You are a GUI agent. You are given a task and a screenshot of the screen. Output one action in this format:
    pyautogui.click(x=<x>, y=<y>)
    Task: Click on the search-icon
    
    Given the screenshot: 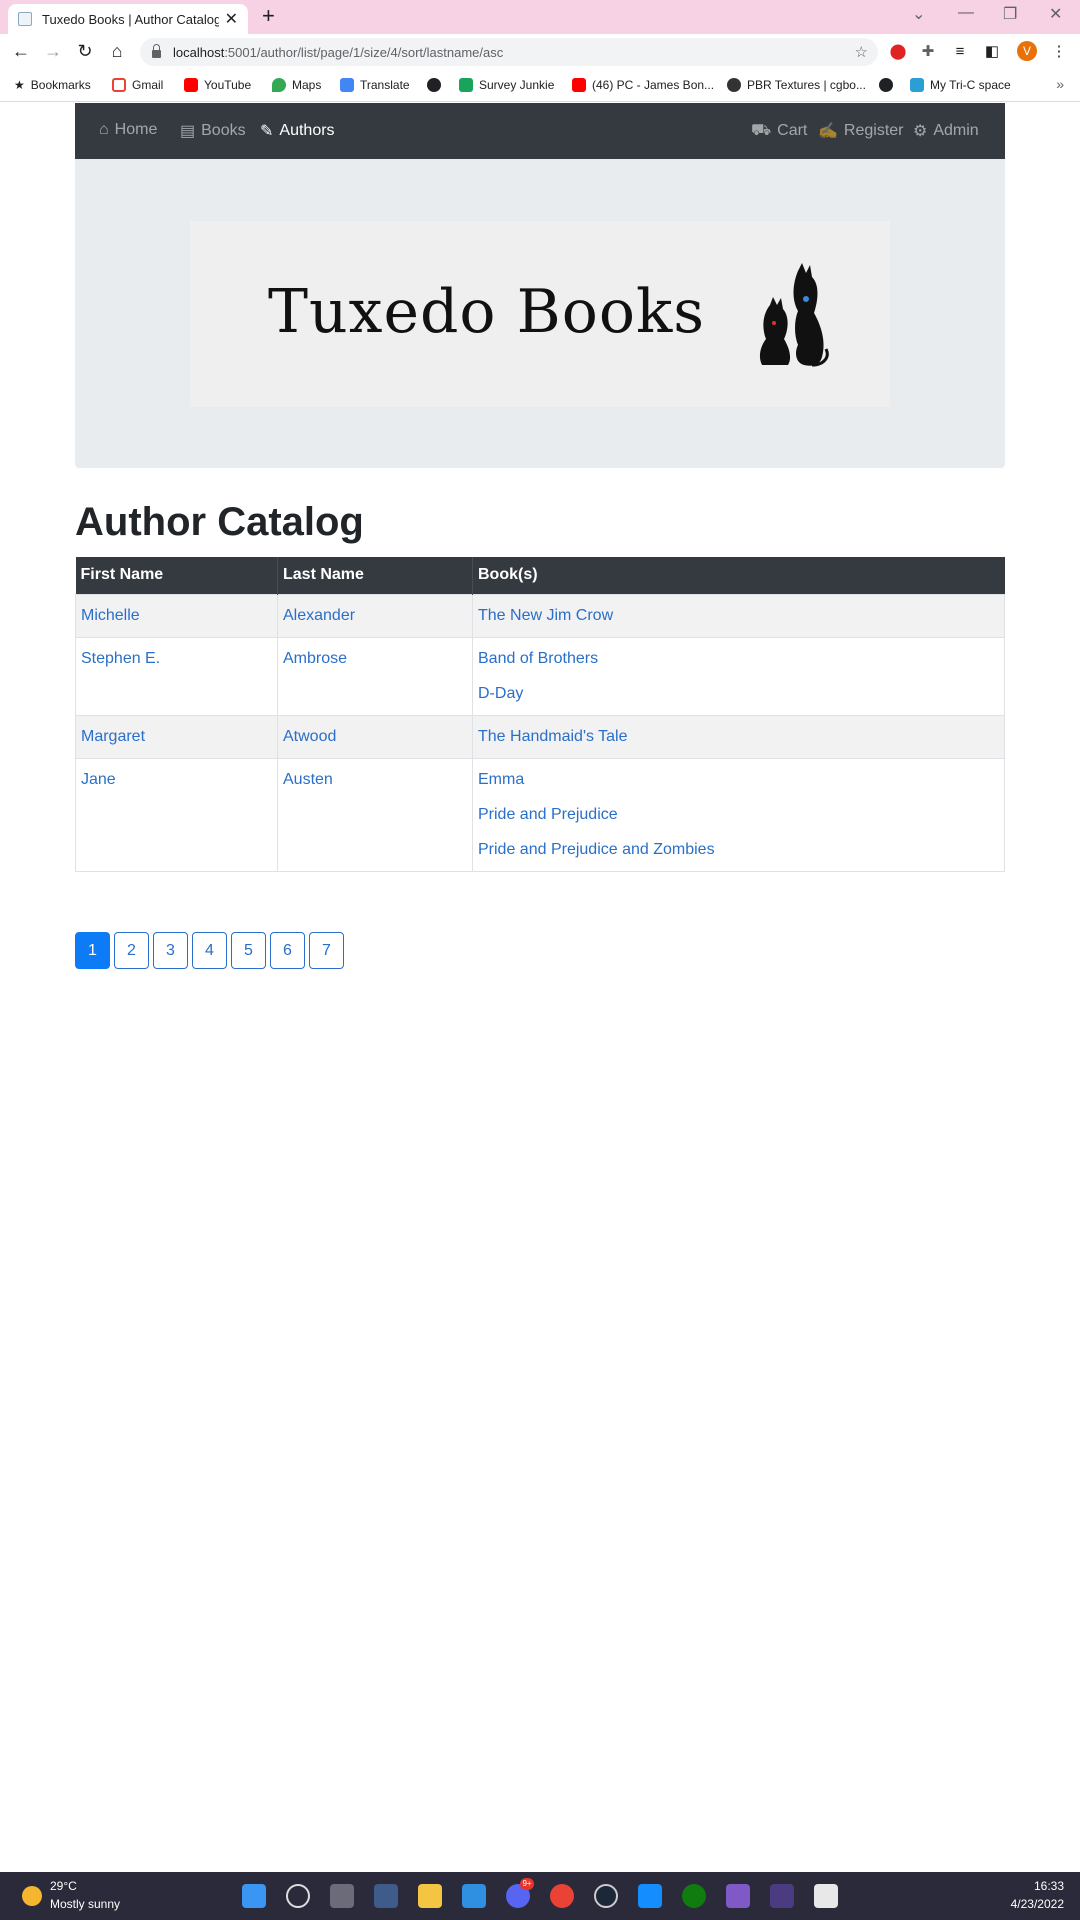 What is the action you would take?
    pyautogui.click(x=298, y=1896)
    